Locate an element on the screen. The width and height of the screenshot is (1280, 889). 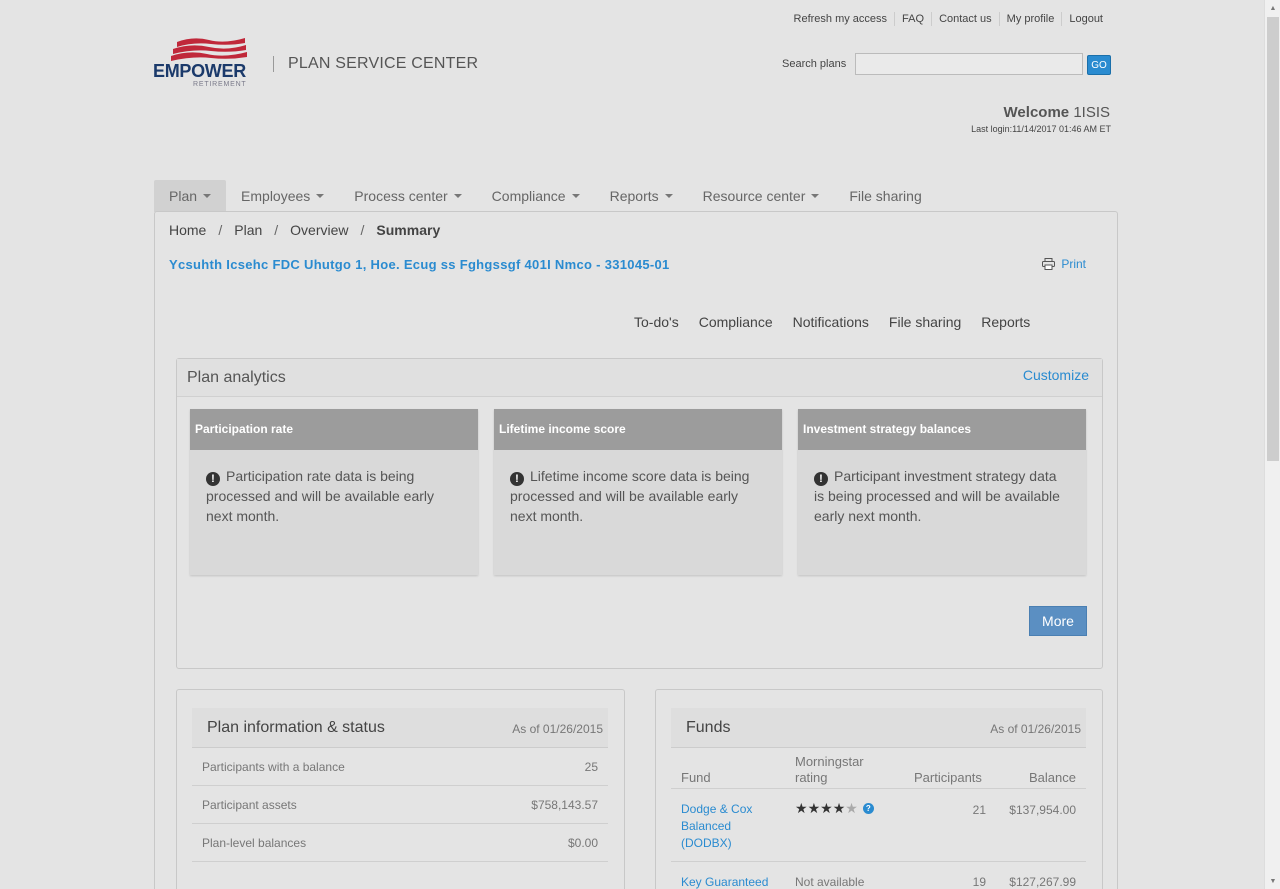
col-morningstar: Morningstar rating is located at coordinates (840, 770).